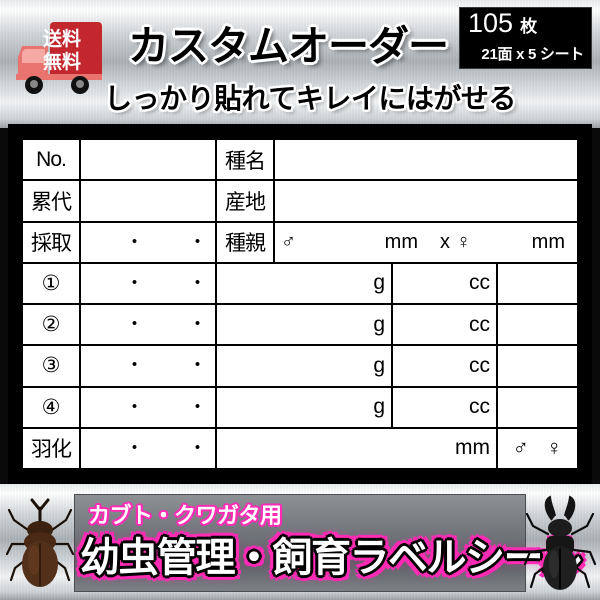  I want to click on field-ruidai-value, so click(148, 201).